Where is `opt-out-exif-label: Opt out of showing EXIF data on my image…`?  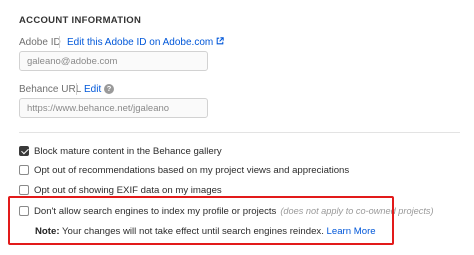
opt-out-exif-label: Opt out of showing EXIF data on my image… is located at coordinates (128, 190).